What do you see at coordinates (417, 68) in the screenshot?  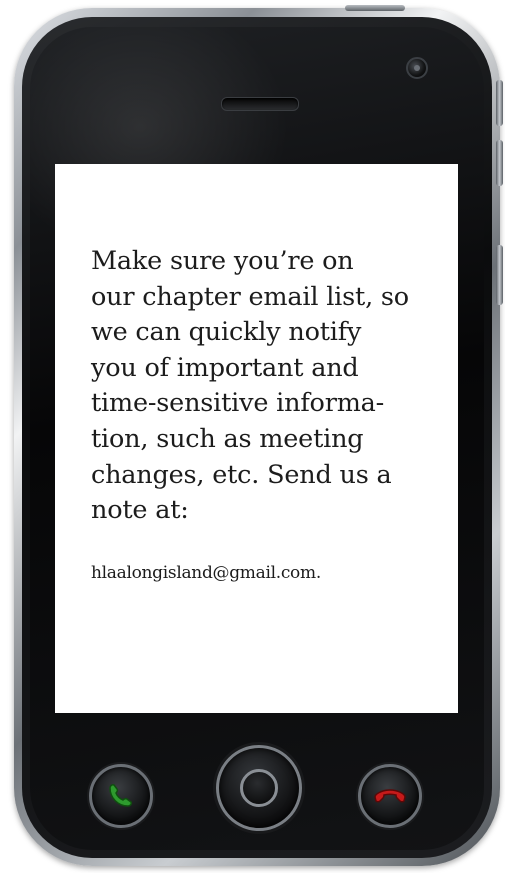 I see `front-camera-icon` at bounding box center [417, 68].